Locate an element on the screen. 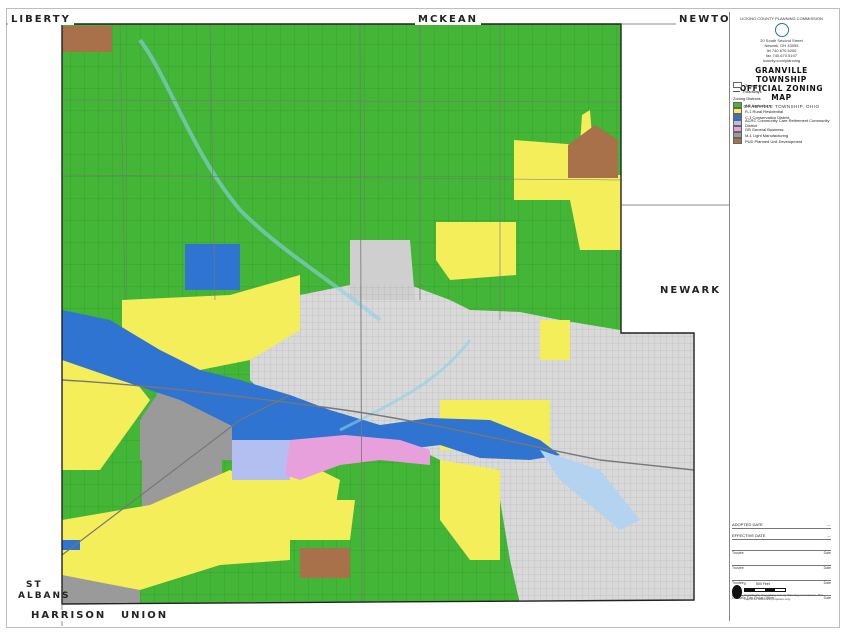 The image size is (844, 633). union-label: UNION is located at coordinates (145, 615).